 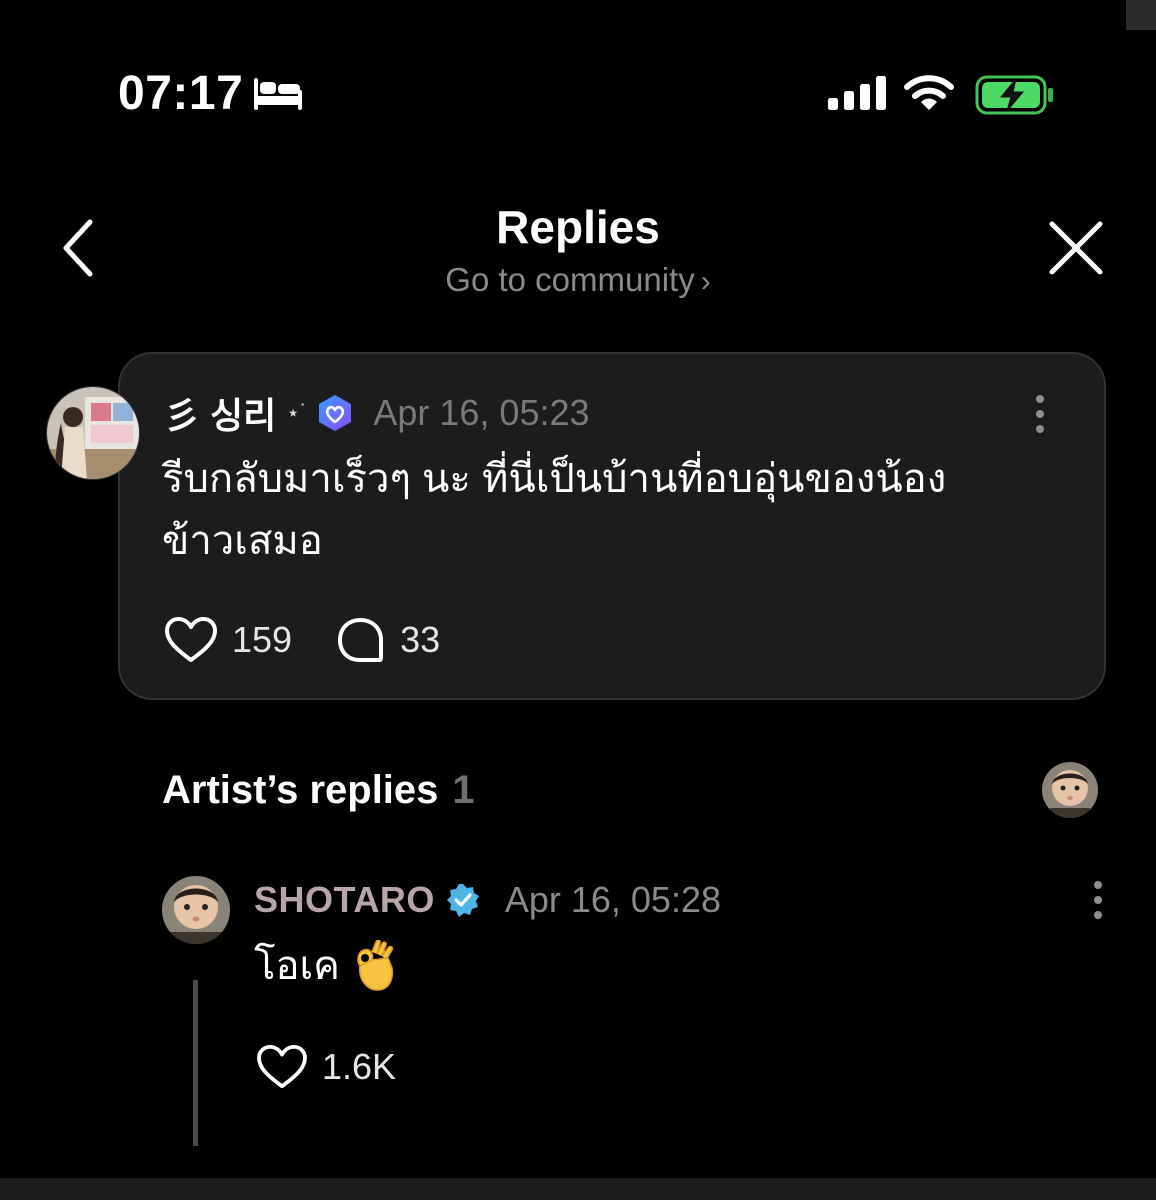 I want to click on reply-author-row: SHOTARO Apr 16, 05:28, so click(x=487, y=900).